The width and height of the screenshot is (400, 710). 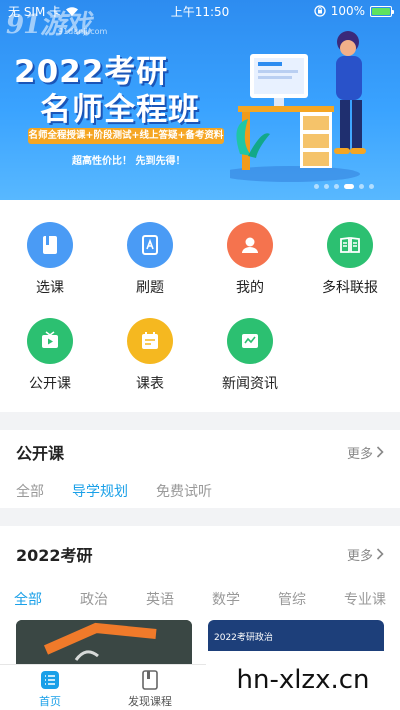 What do you see at coordinates (365, 599) in the screenshot?
I see `tab-major: 专业课` at bounding box center [365, 599].